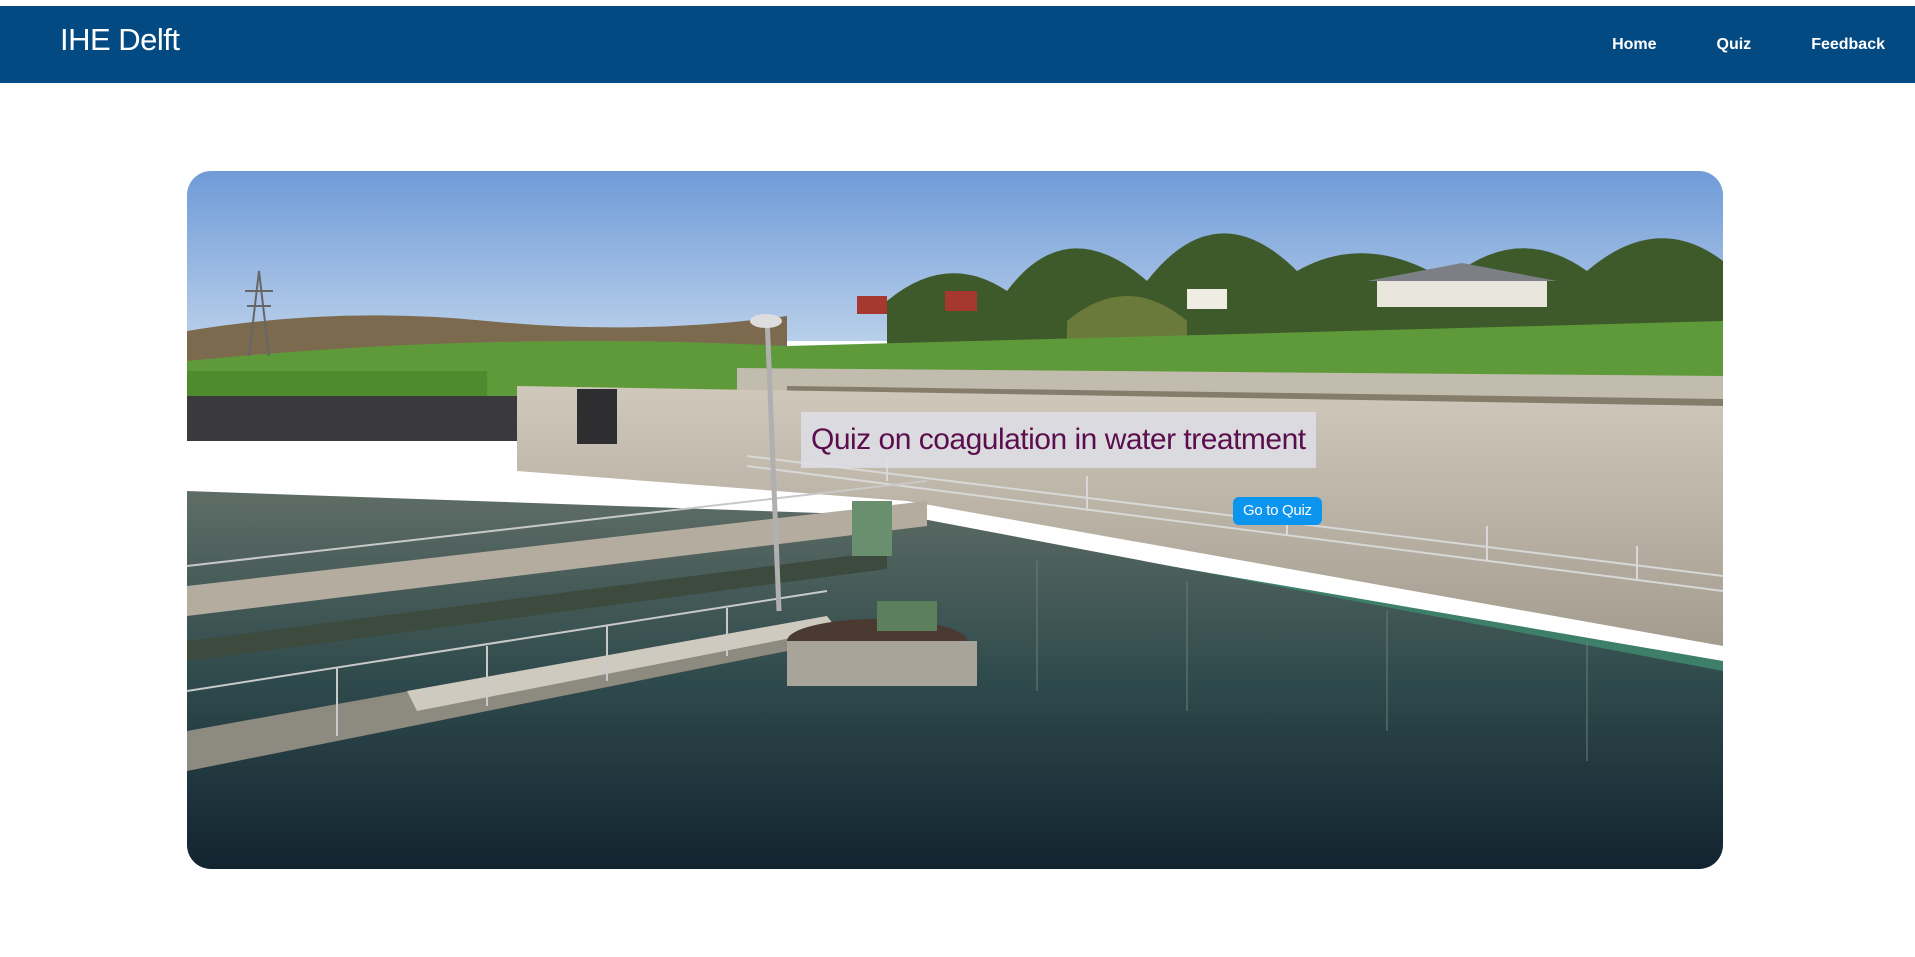  What do you see at coordinates (1734, 45) in the screenshot?
I see `nav-quiz-link: Quiz` at bounding box center [1734, 45].